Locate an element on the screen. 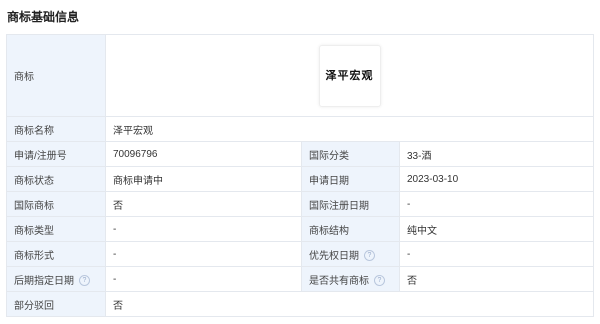 The width and height of the screenshot is (600, 324). form-value: - is located at coordinates (203, 254).